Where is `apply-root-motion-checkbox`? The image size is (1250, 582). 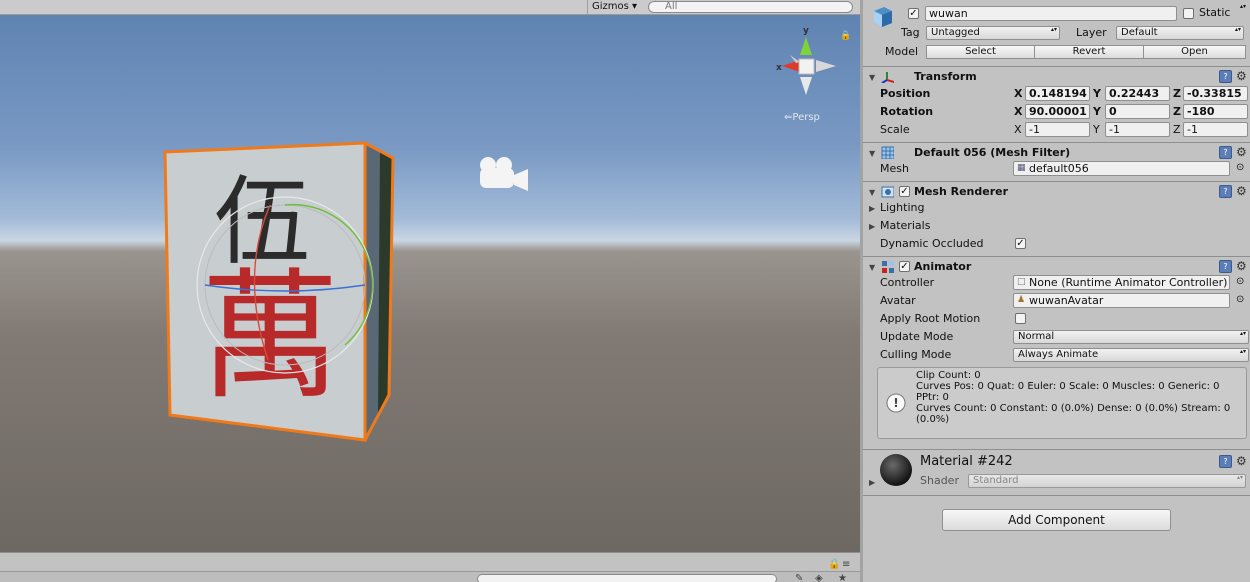 apply-root-motion-checkbox is located at coordinates (1020, 318).